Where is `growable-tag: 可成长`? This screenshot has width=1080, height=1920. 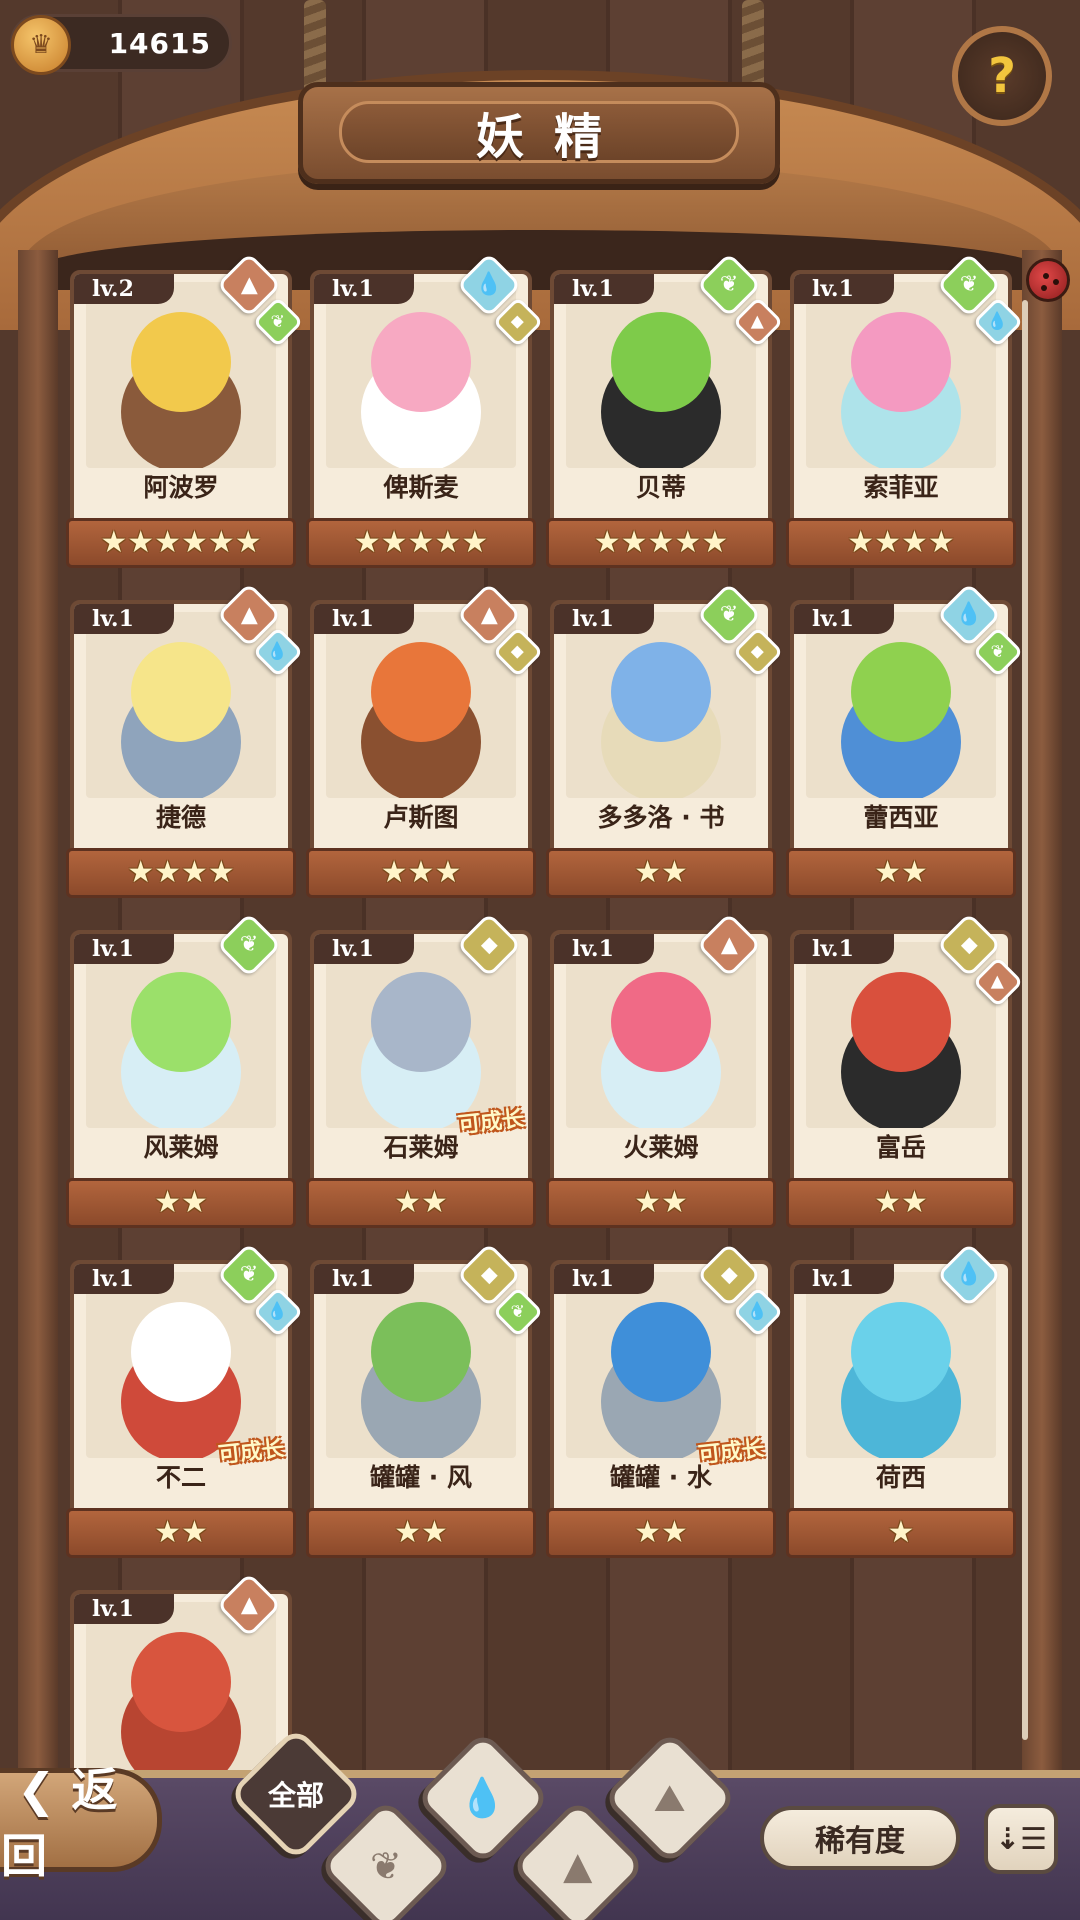
growable-tag: 可成长 is located at coordinates (731, 1452).